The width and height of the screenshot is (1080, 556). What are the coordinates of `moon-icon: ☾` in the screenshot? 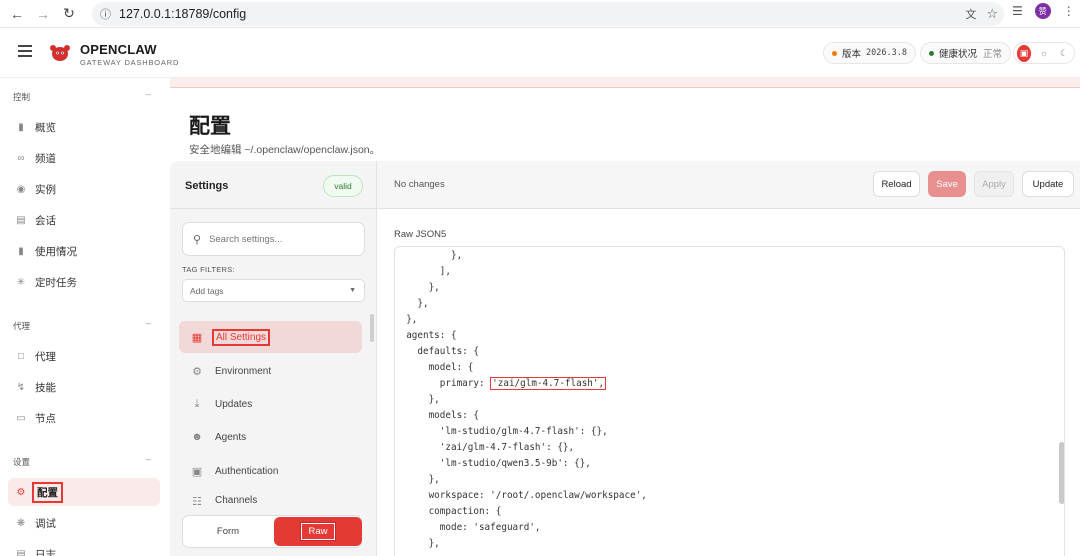 It's located at (1064, 53).